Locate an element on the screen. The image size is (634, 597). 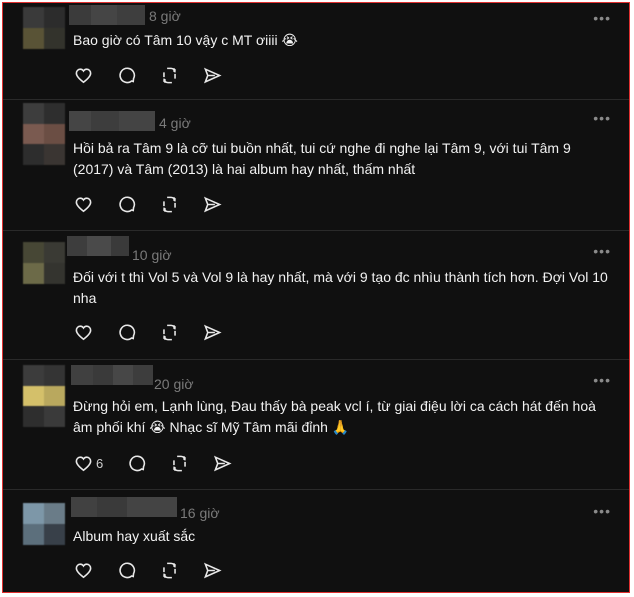
comment-text: Bao giờ có Tâm 10 vậy c MT ơiiii 😭 is located at coordinates (185, 40).